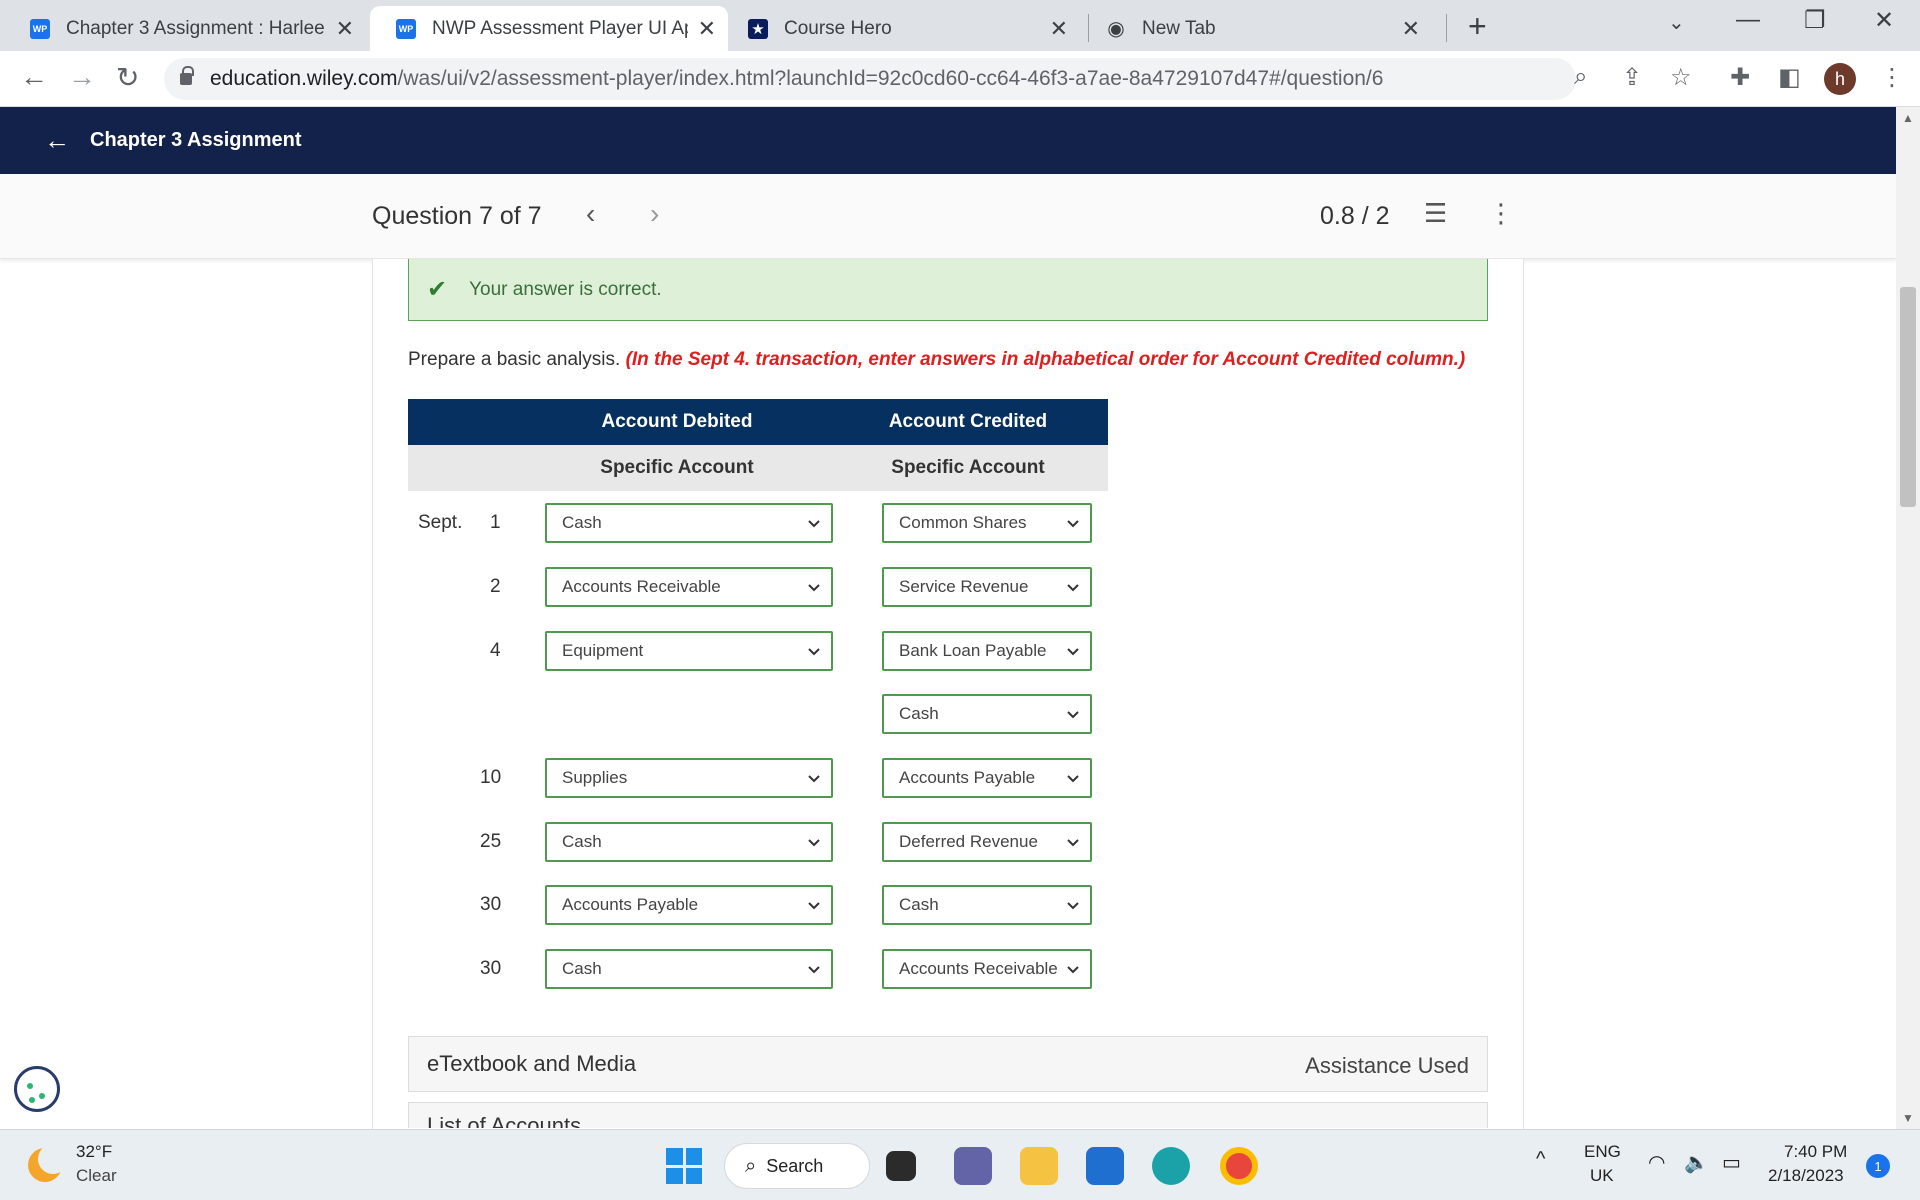 Image resolution: width=1920 pixels, height=1200 pixels. Describe the element at coordinates (1815, 1152) in the screenshot. I see `clock-time: 7:40 PM` at that location.